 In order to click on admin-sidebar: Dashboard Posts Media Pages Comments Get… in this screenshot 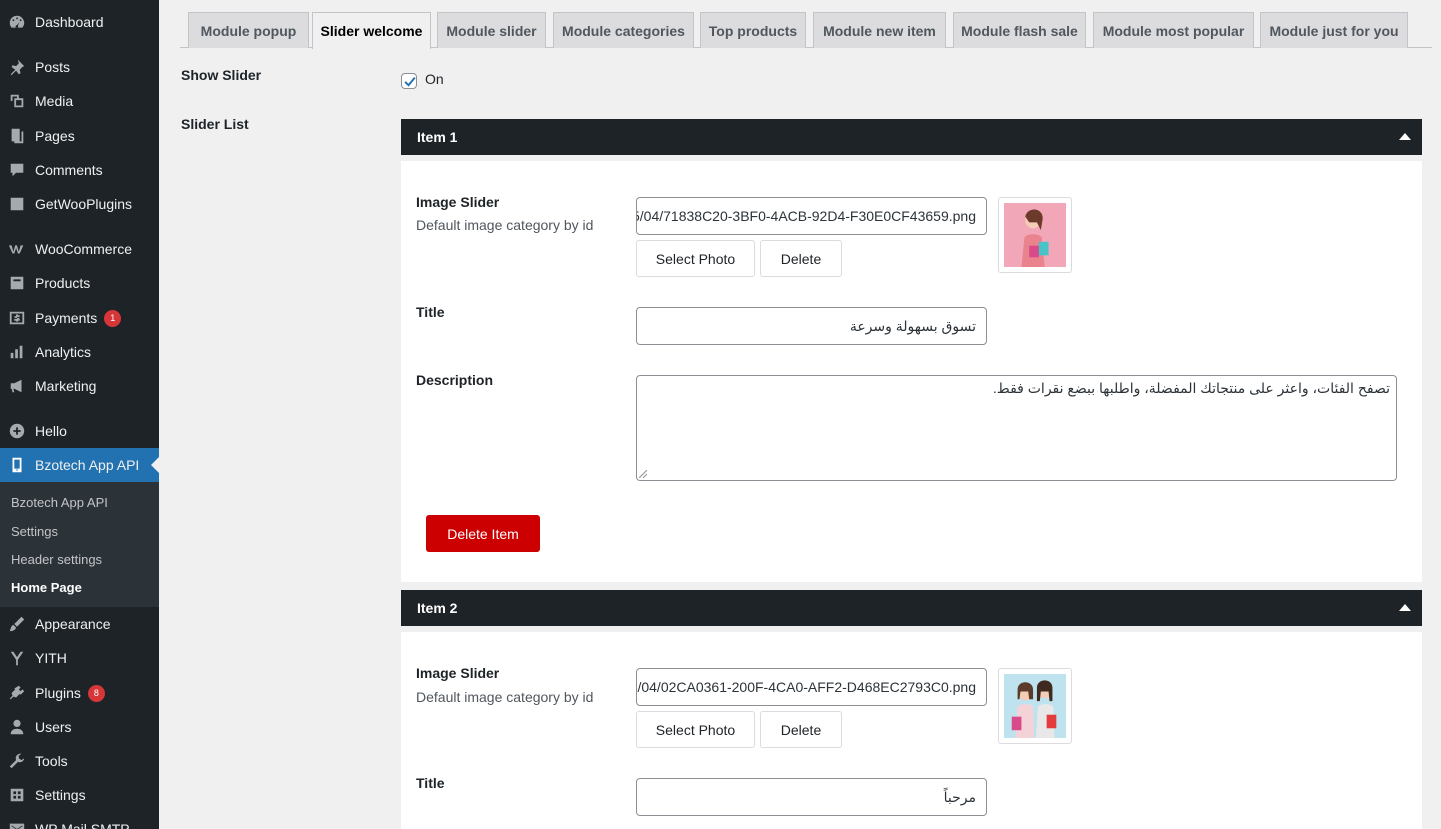, I will do `click(79, 414)`.